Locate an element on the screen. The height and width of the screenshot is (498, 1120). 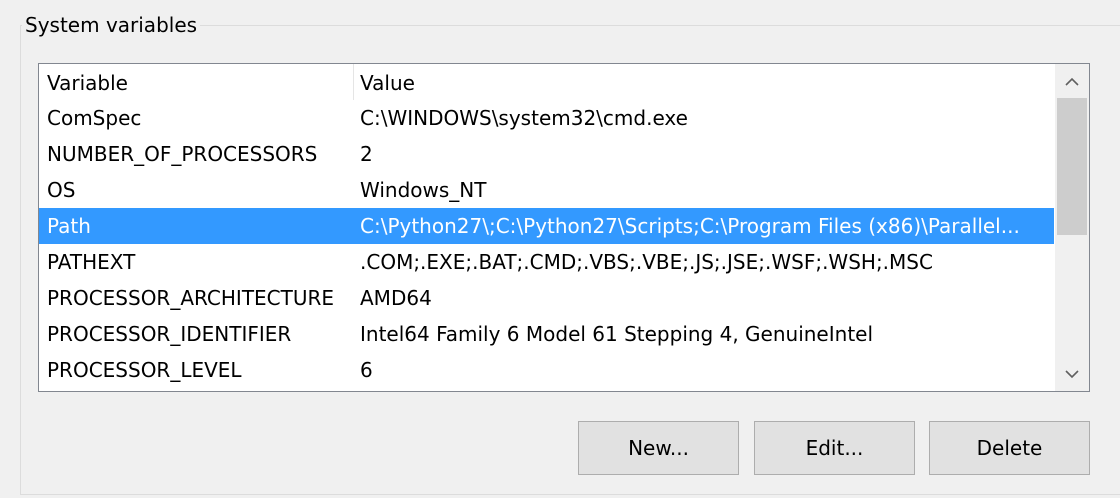
list-header: Variable Value is located at coordinates (547, 82).